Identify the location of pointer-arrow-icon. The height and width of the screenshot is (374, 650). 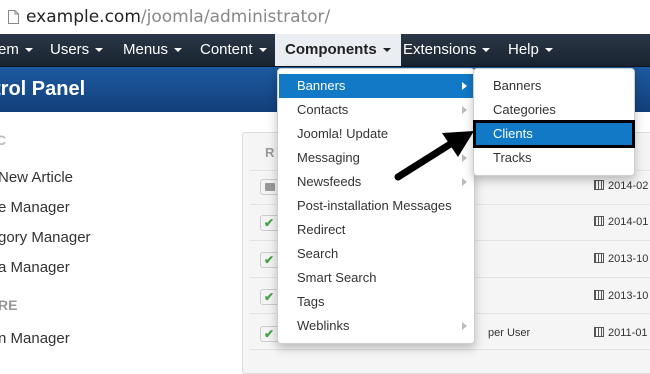
(434, 156).